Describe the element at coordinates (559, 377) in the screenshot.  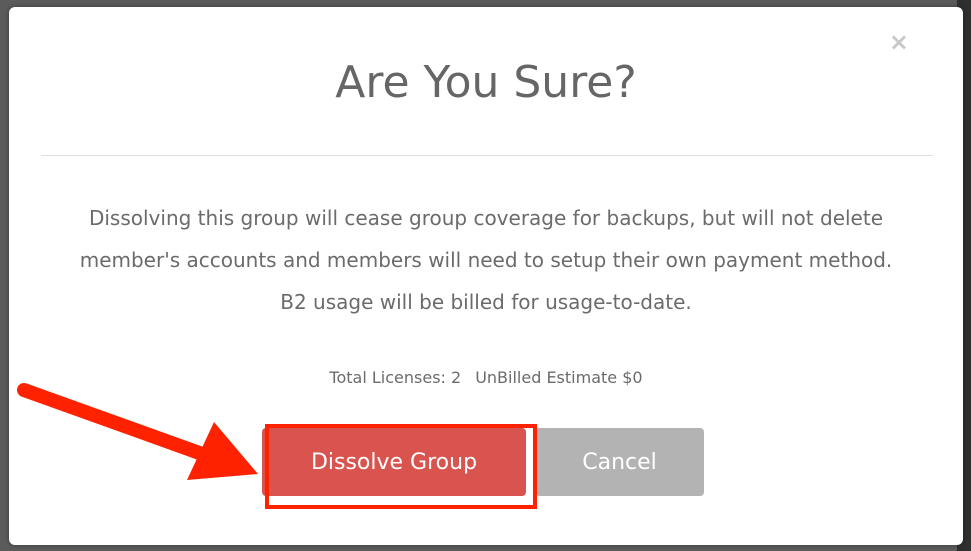
I see `unbilled-estimate: UnBilled Estimate $0` at that location.